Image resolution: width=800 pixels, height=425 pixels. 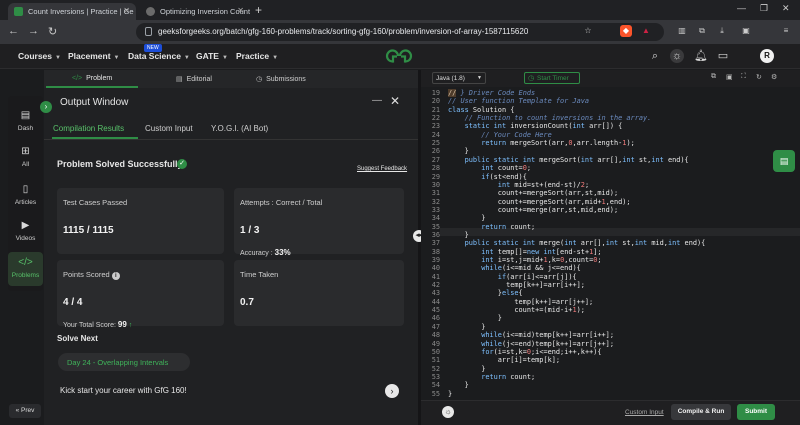 I want to click on maximize-window-icon: ❐, so click(x=764, y=8).